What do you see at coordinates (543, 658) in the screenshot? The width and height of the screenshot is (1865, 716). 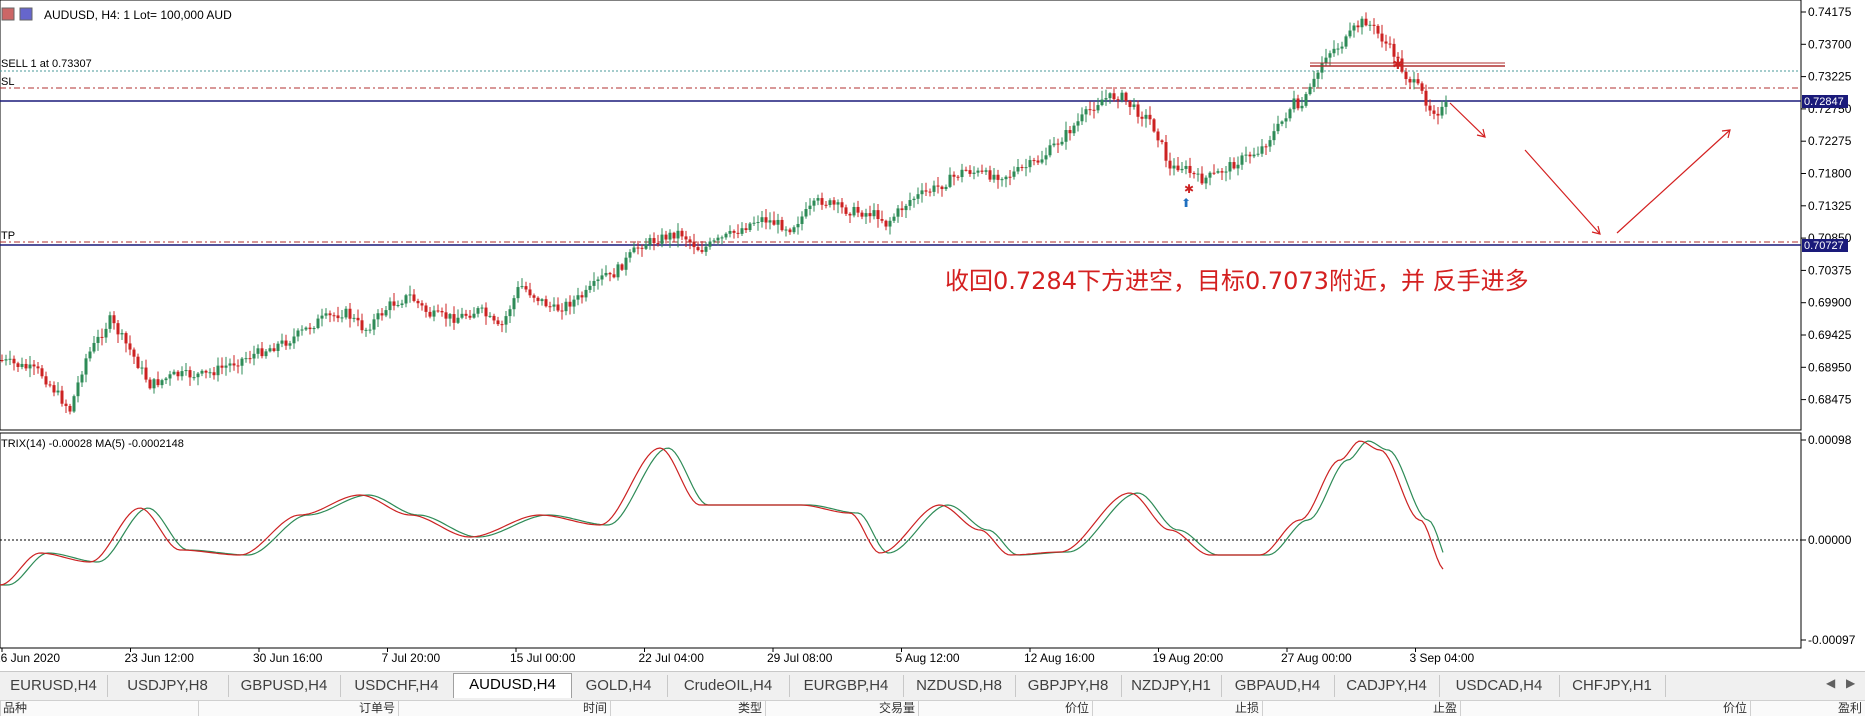 I see `time-tick-label: 15 Jul 00:00` at bounding box center [543, 658].